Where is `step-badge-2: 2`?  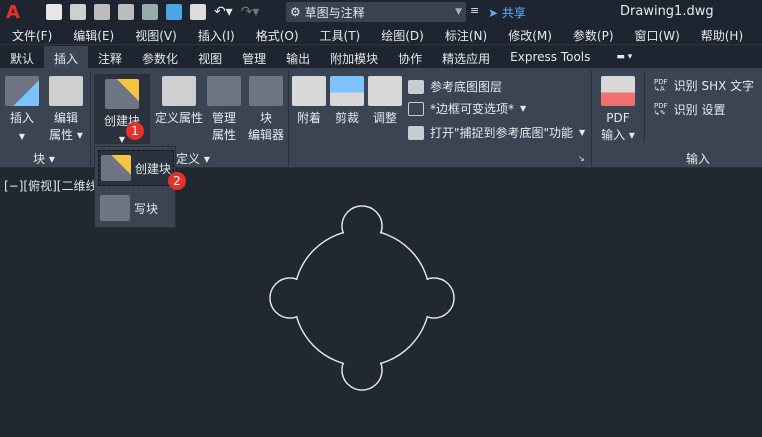
step-badge-2: 2 is located at coordinates (177, 181).